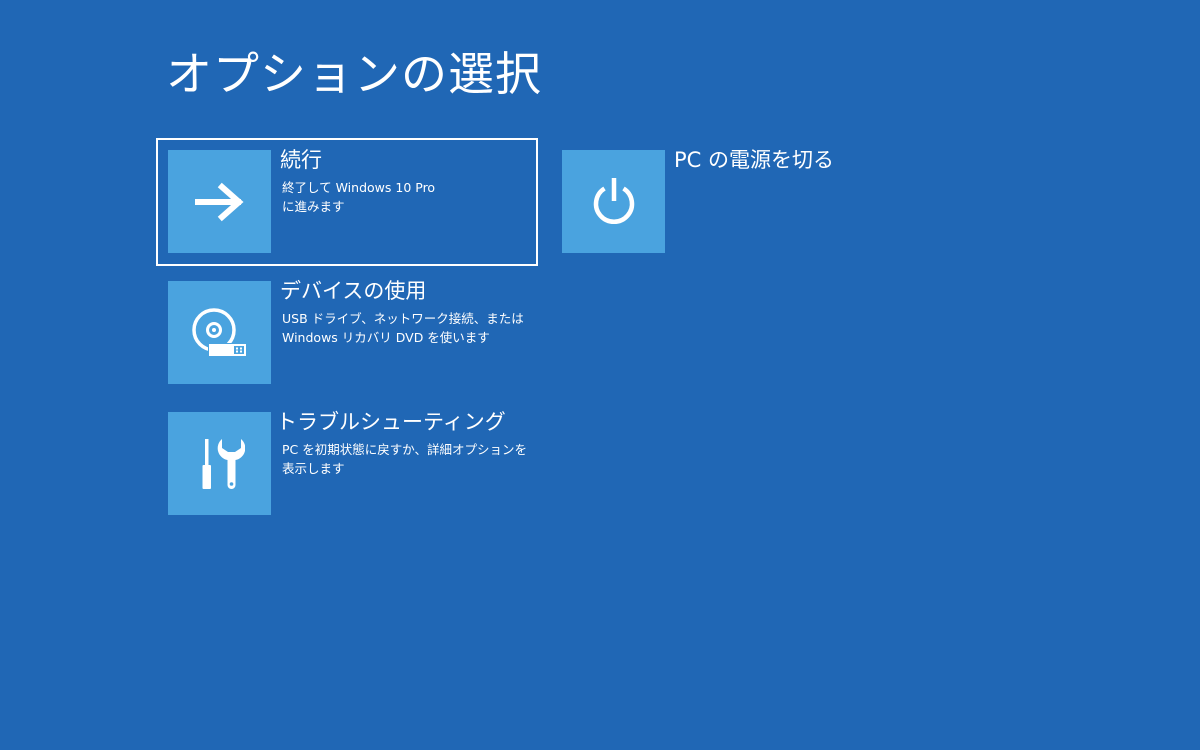 The image size is (1200, 750). What do you see at coordinates (407, 197) in the screenshot?
I see `continue-description: 終了して Windows 10 Pro に進みます` at bounding box center [407, 197].